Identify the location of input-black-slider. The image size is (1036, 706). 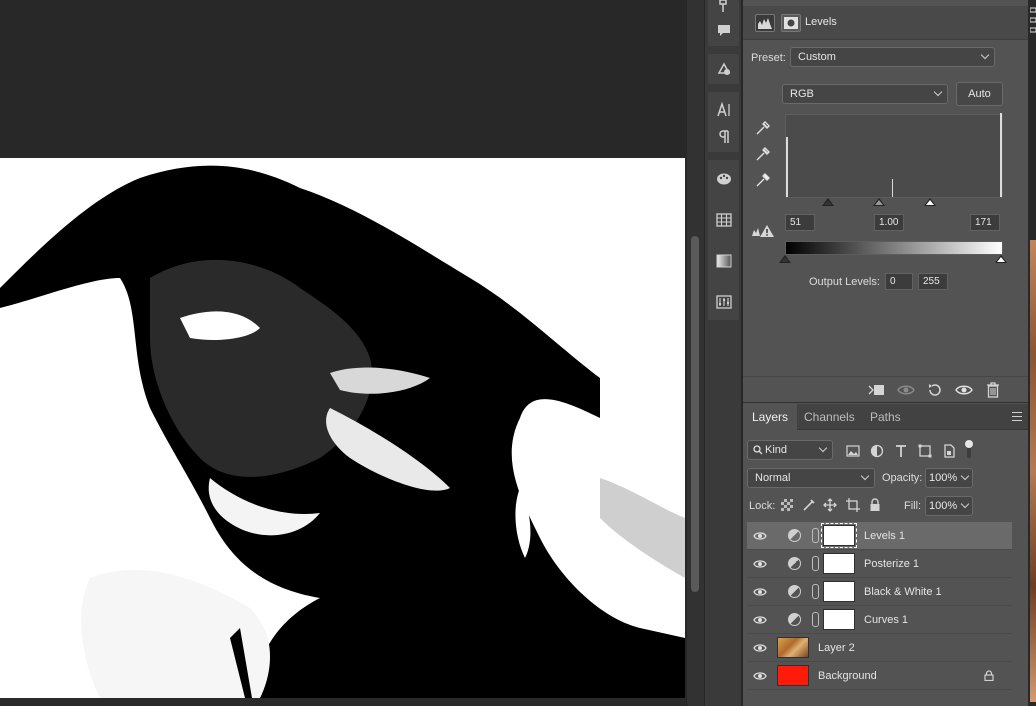
(828, 202).